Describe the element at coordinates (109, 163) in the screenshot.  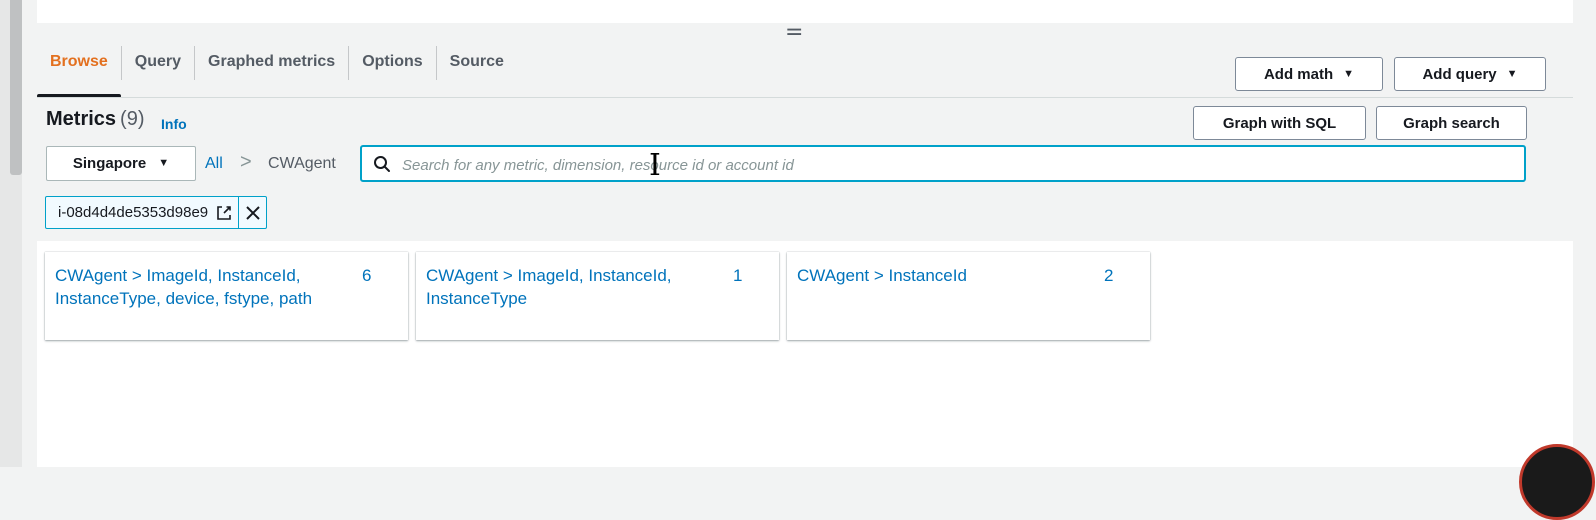
I see `region-label: Singapore` at that location.